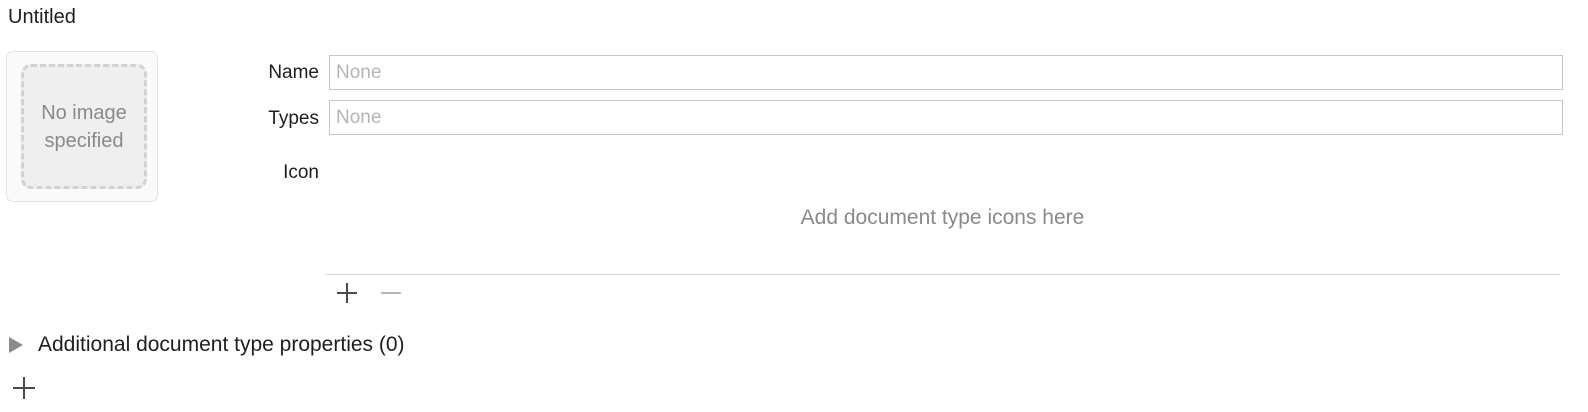  I want to click on add-document-type-button, so click(24, 388).